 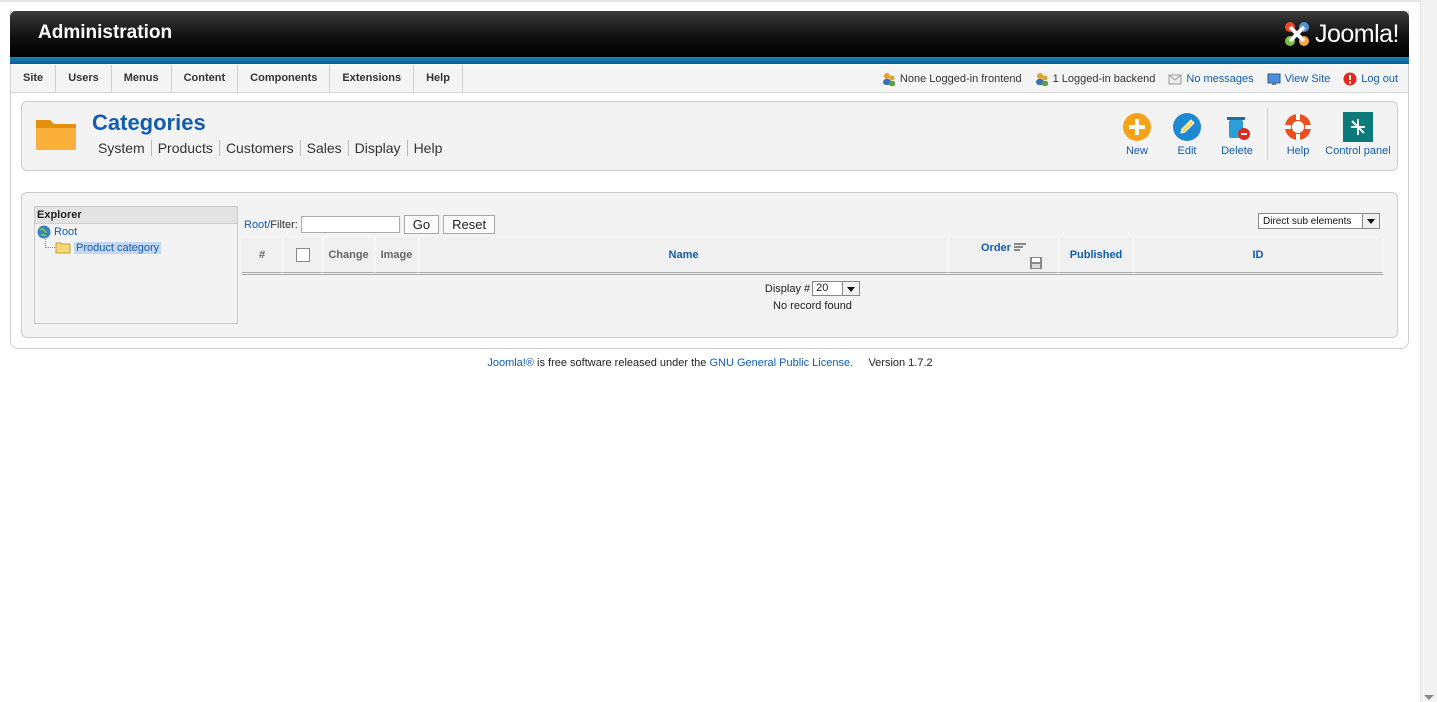 I want to click on header-blue-bar, so click(x=709, y=60).